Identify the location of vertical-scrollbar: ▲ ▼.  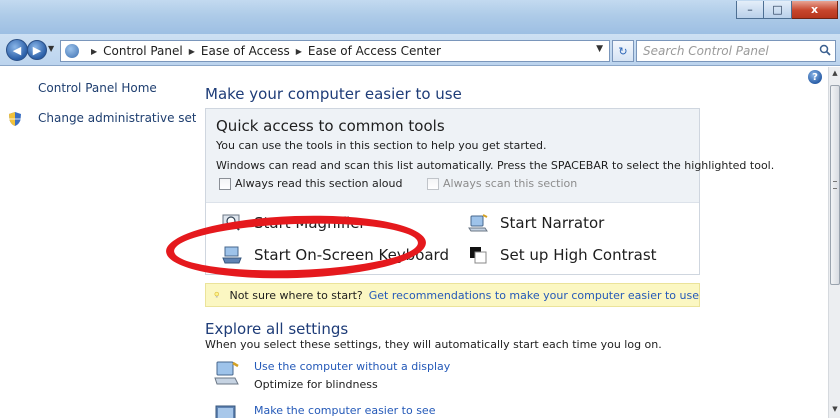
(834, 242).